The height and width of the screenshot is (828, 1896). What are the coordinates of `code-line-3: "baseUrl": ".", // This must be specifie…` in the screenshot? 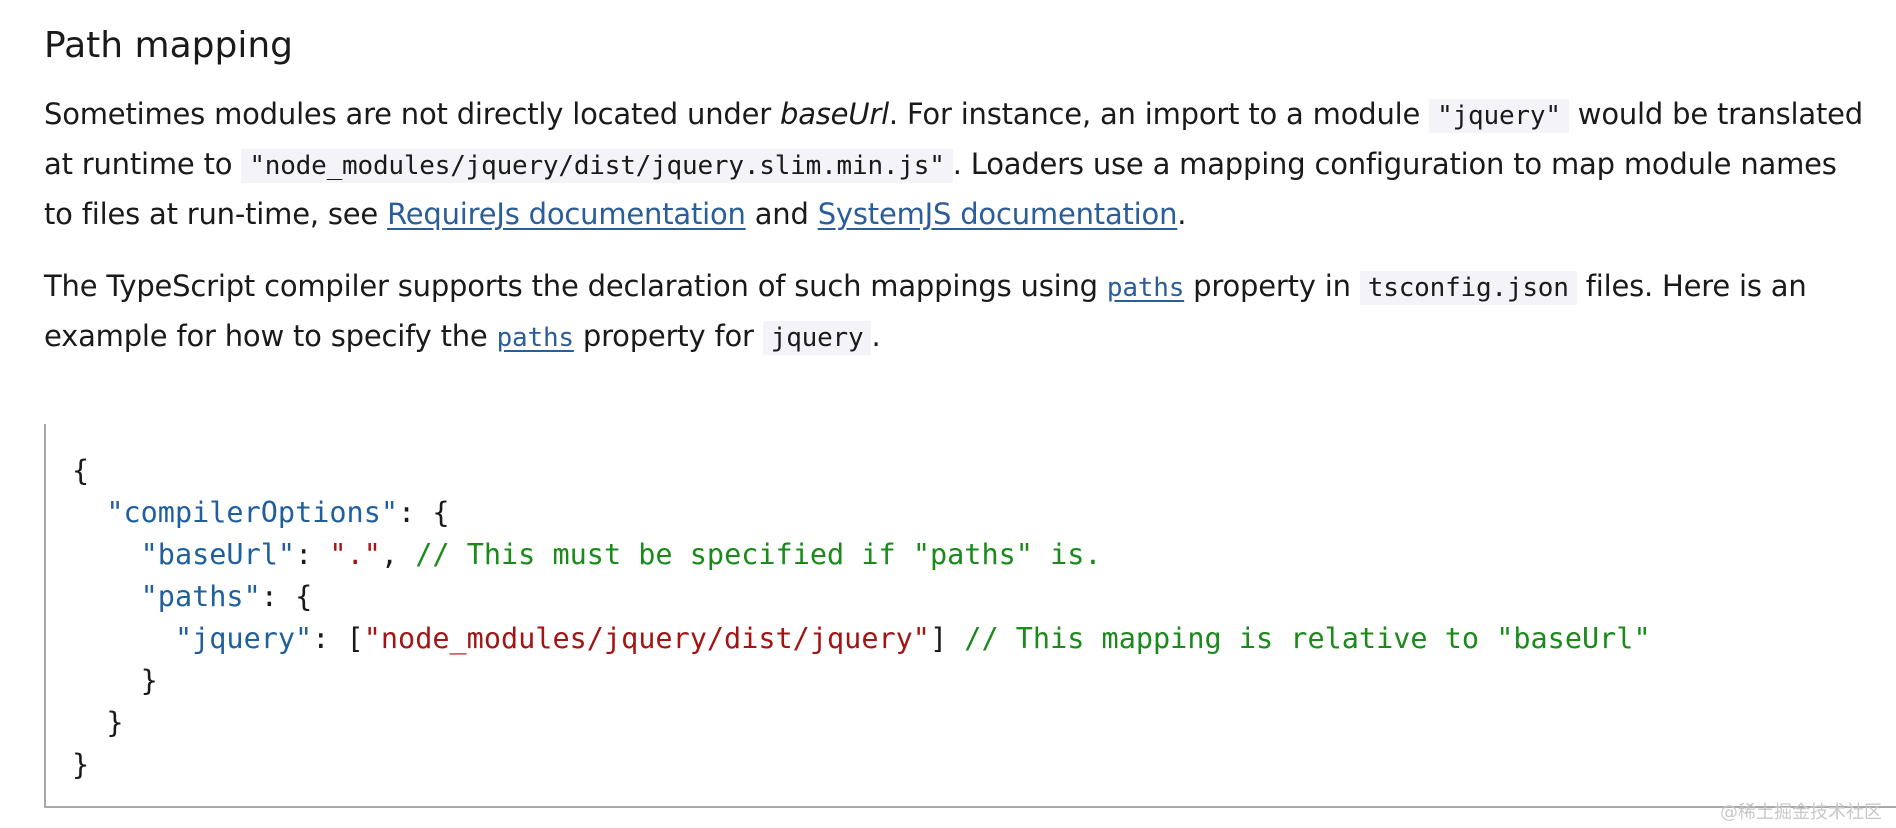 It's located at (984, 555).